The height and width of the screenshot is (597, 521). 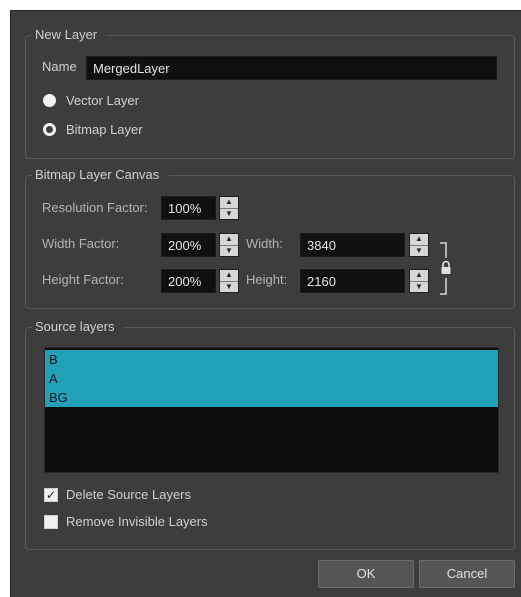 What do you see at coordinates (352, 281) in the screenshot?
I see `height-input` at bounding box center [352, 281].